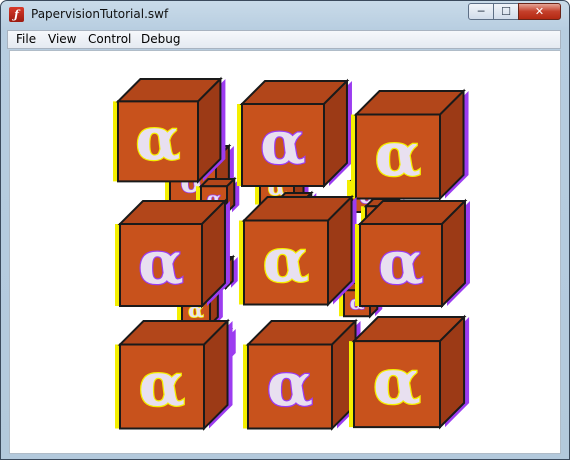 Image resolution: width=570 pixels, height=460 pixels. I want to click on menu-bar: File View Control Debug, so click(284, 39).